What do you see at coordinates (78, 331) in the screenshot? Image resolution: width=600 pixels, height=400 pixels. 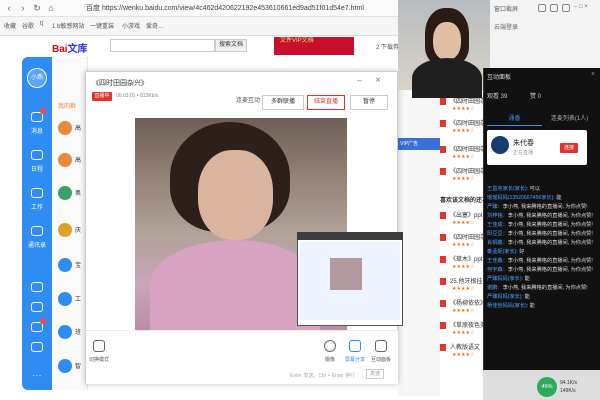 I see `list-item-title: 班` at bounding box center [78, 331].